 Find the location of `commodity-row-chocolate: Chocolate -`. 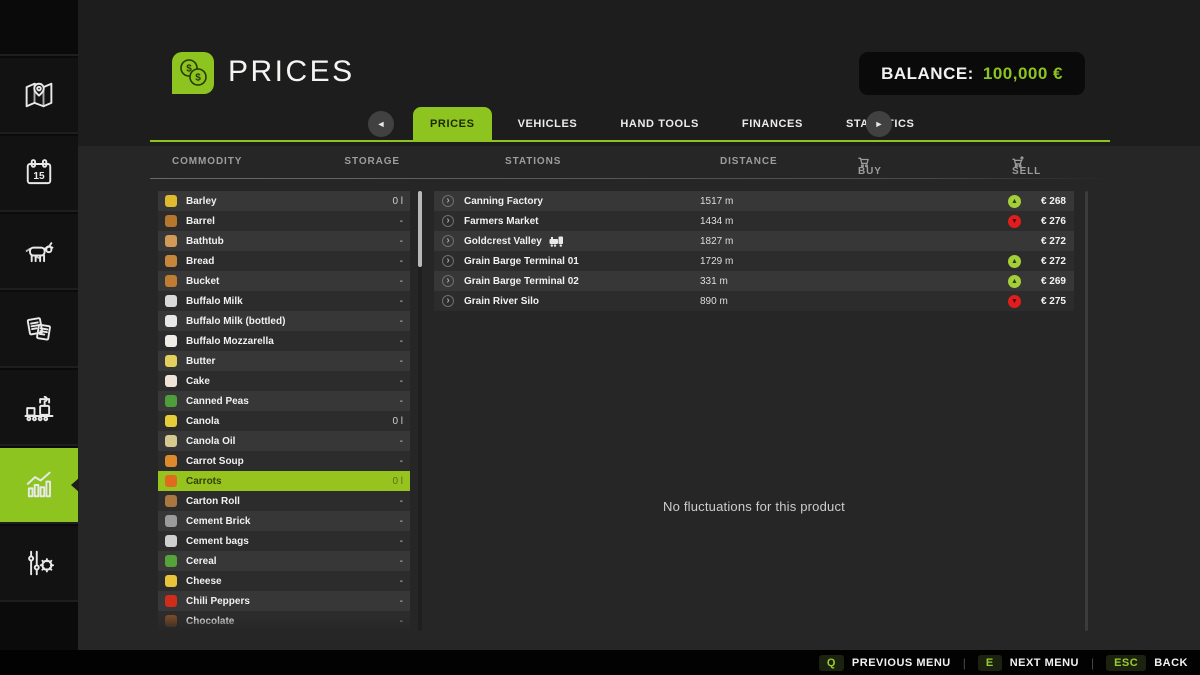

commodity-row-chocolate: Chocolate - is located at coordinates (284, 621).